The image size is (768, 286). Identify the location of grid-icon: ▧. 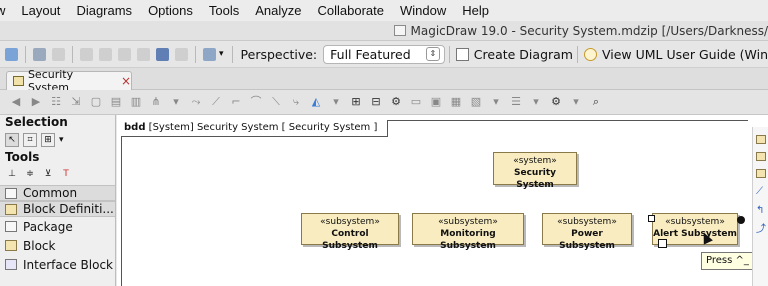
(476, 102).